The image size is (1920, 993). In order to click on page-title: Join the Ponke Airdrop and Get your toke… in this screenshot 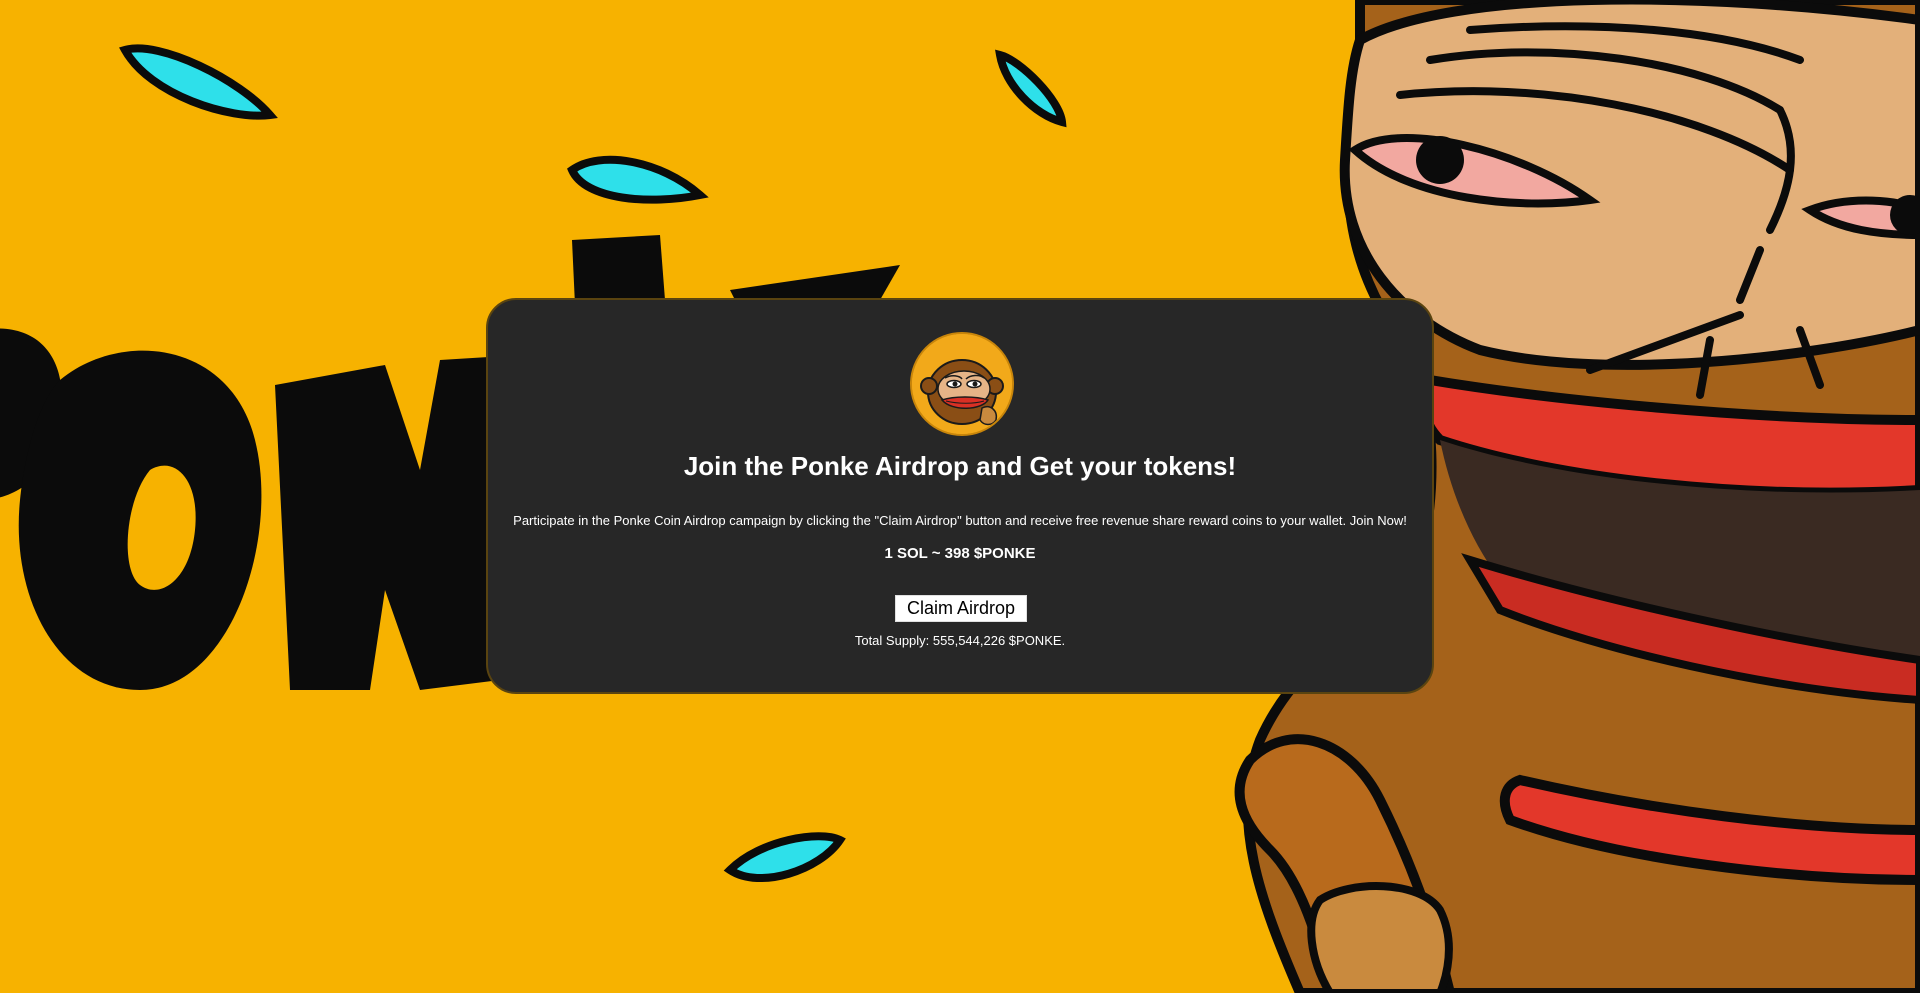, I will do `click(960, 466)`.